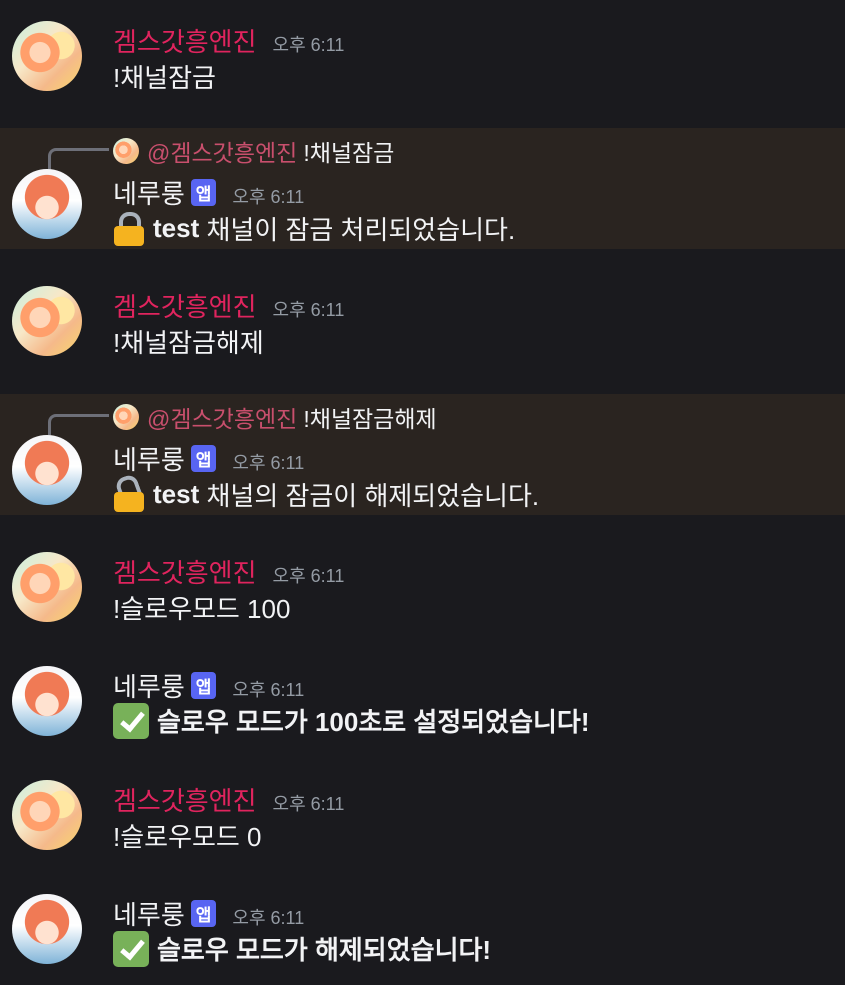 This screenshot has width=845, height=985. I want to click on message-item: 겜스갓흥엔진 오후 6:11 !채널잠금, so click(422, 59).